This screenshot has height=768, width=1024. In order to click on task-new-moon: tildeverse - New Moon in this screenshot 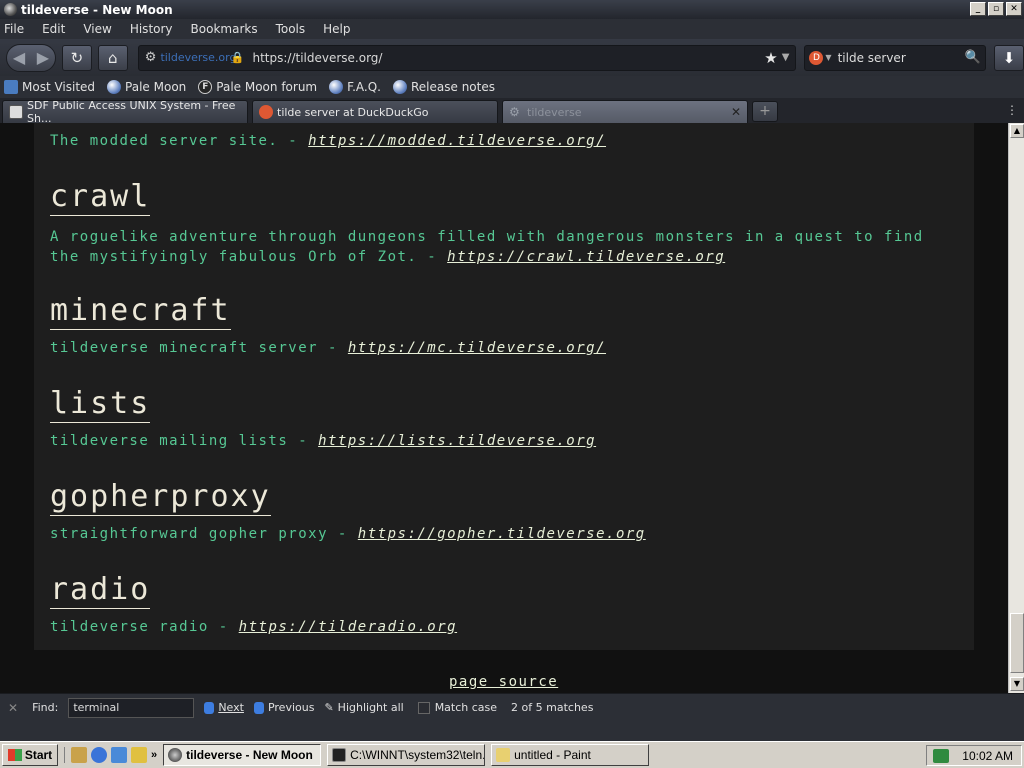, I will do `click(242, 755)`.